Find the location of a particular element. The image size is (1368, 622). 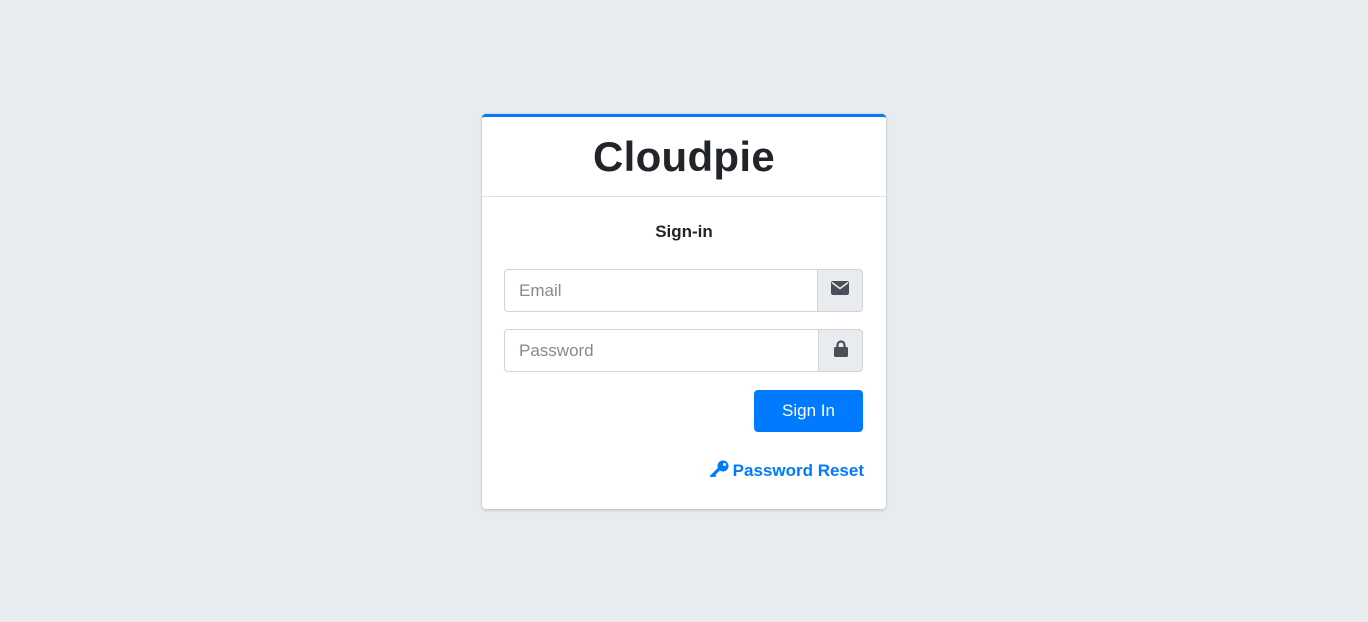

login-message: Sign-in is located at coordinates (684, 231).